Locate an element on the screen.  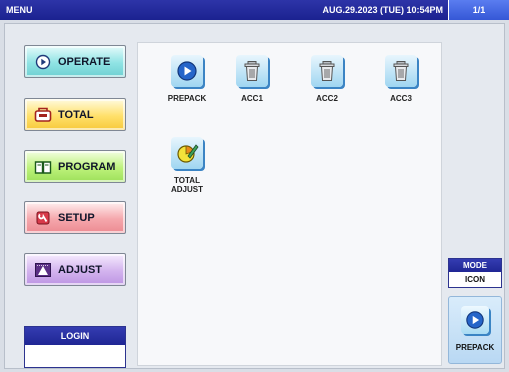
operate-label: OPERATE is located at coordinates (84, 61).